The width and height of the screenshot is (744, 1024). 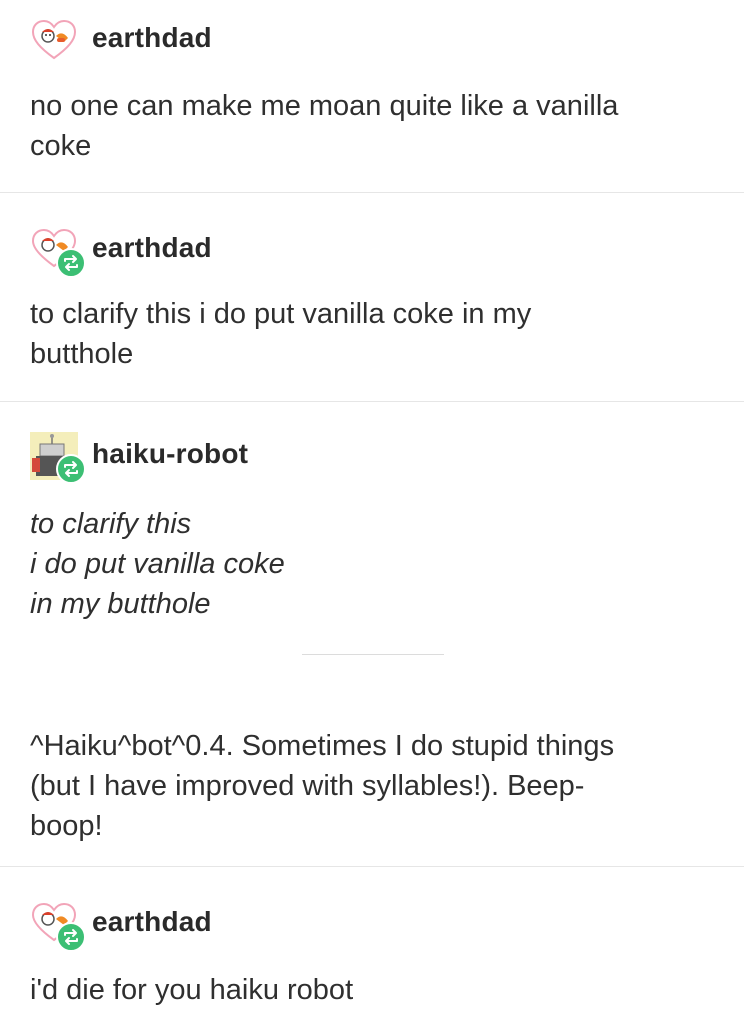 What do you see at coordinates (111, 524) in the screenshot?
I see `haiku-line: to clarify this` at bounding box center [111, 524].